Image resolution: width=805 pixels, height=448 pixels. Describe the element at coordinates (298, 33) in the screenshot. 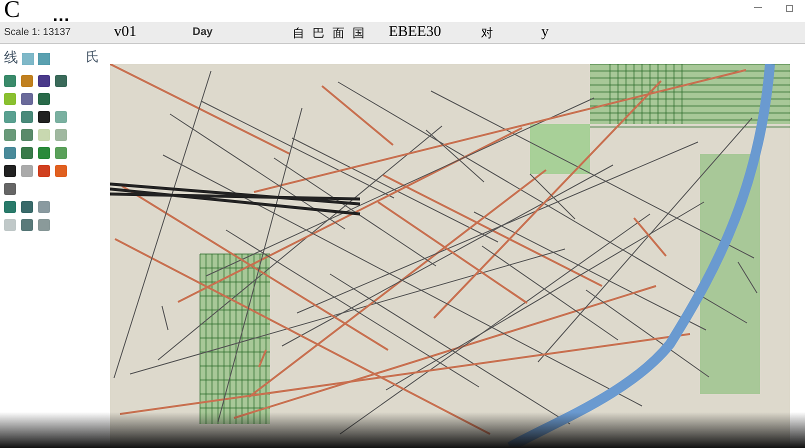

I see `toolbar-label: 自` at that location.